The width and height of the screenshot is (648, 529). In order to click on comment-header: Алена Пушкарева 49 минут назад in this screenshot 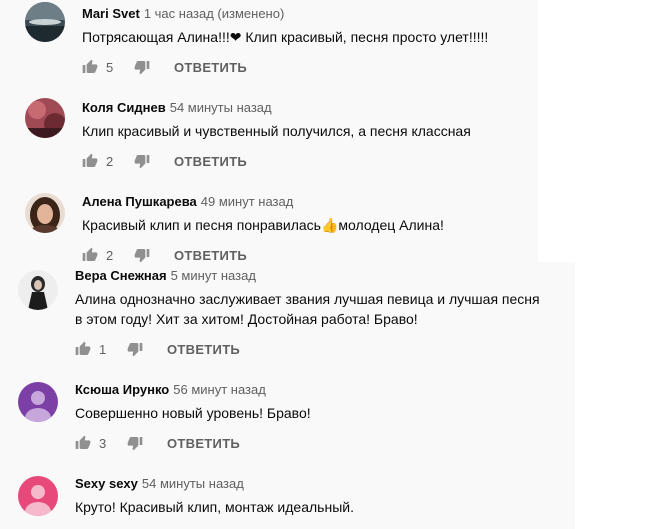, I will do `click(187, 202)`.